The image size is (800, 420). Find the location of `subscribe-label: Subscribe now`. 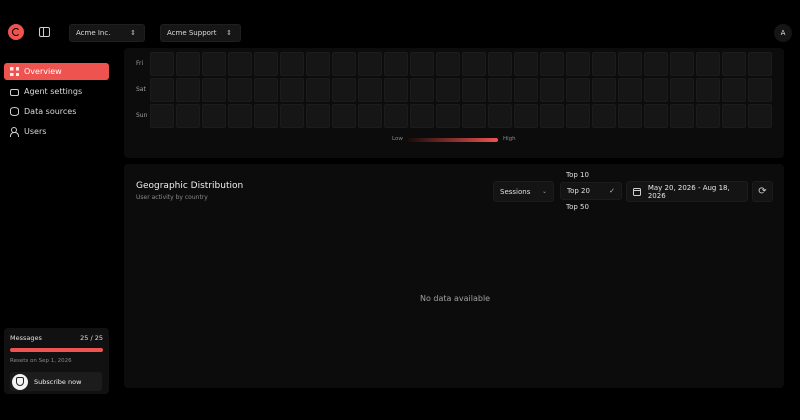

subscribe-label: Subscribe now is located at coordinates (58, 381).